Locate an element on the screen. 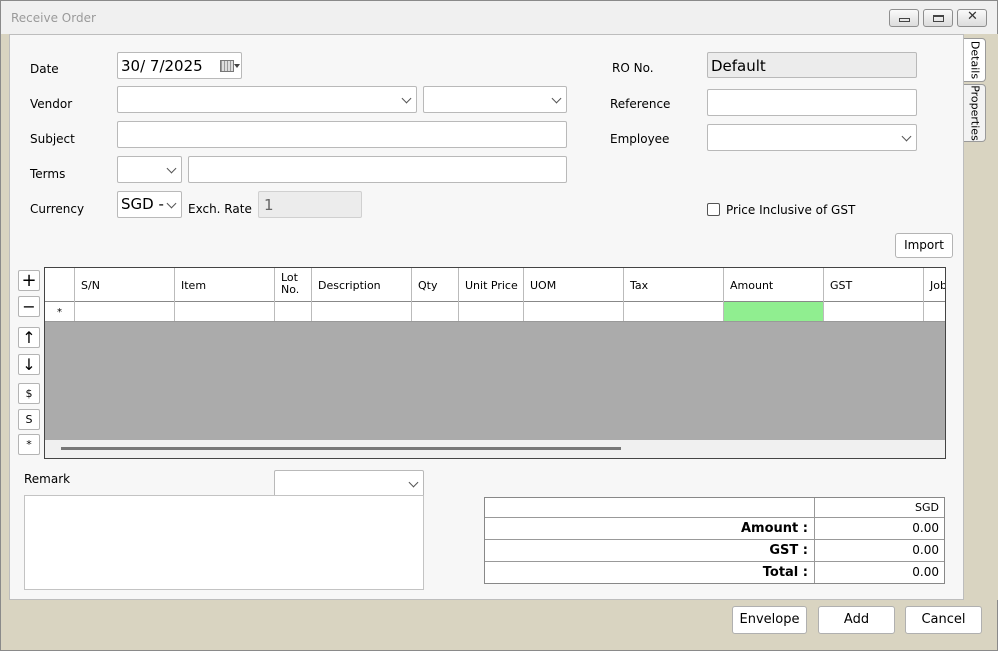 This screenshot has width=998, height=651. price-inclusive-label: Price Inclusive of GST is located at coordinates (791, 210).